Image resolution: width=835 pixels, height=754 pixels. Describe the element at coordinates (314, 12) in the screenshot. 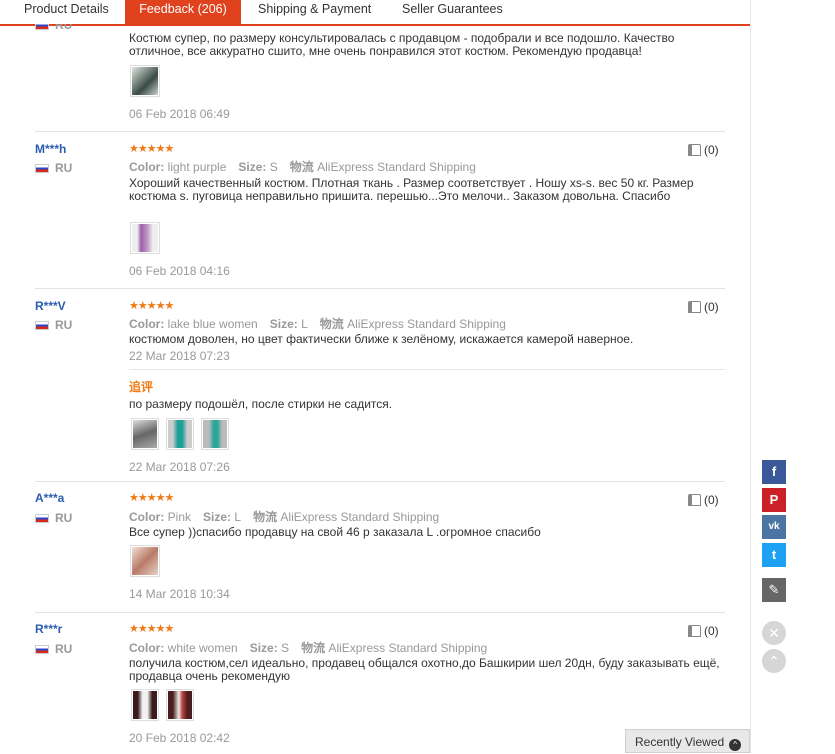

I see `tab-shipping-payment: Shipping & Payment` at that location.